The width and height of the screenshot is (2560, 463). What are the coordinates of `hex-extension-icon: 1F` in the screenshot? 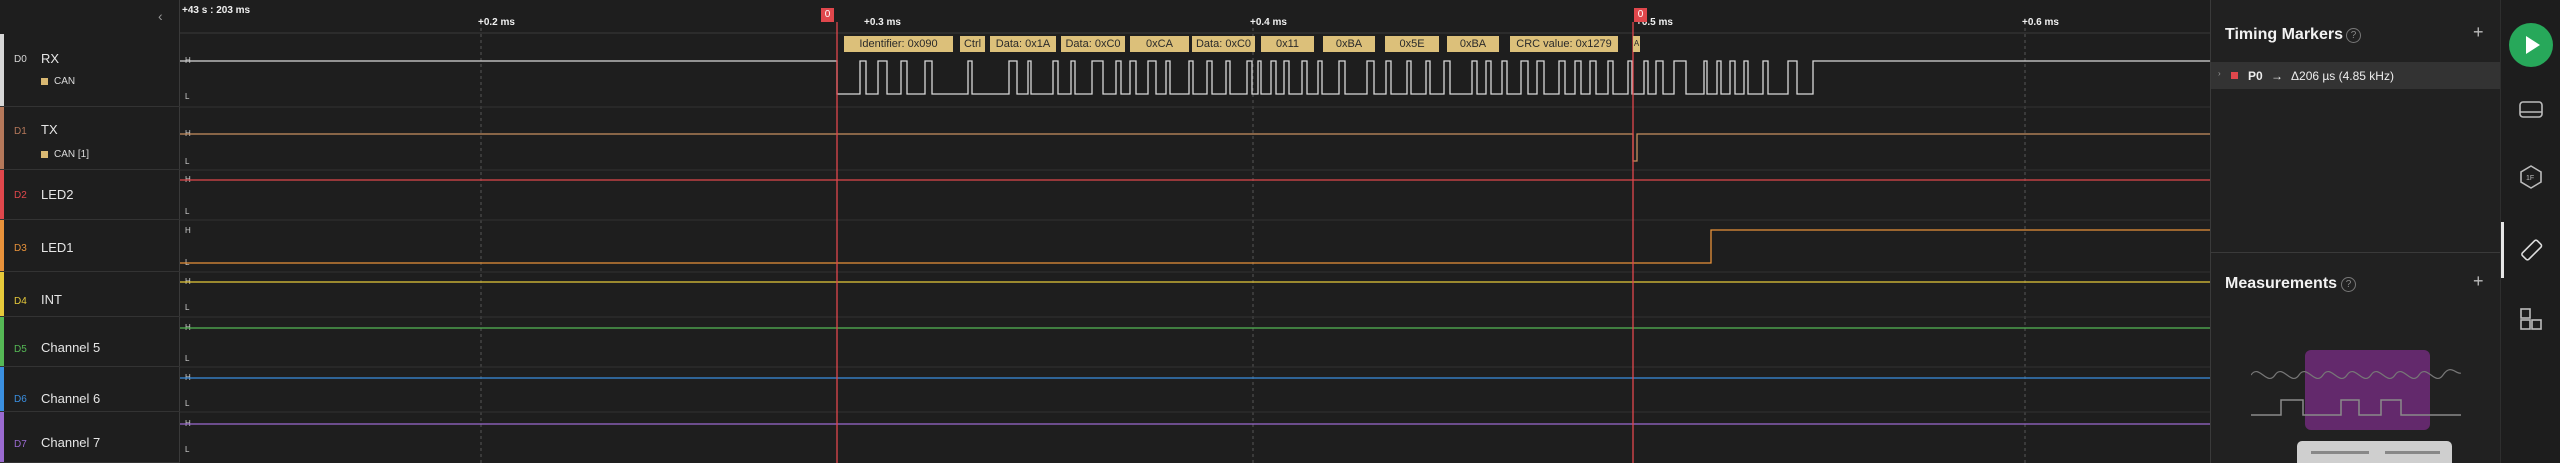 It's located at (2531, 177).